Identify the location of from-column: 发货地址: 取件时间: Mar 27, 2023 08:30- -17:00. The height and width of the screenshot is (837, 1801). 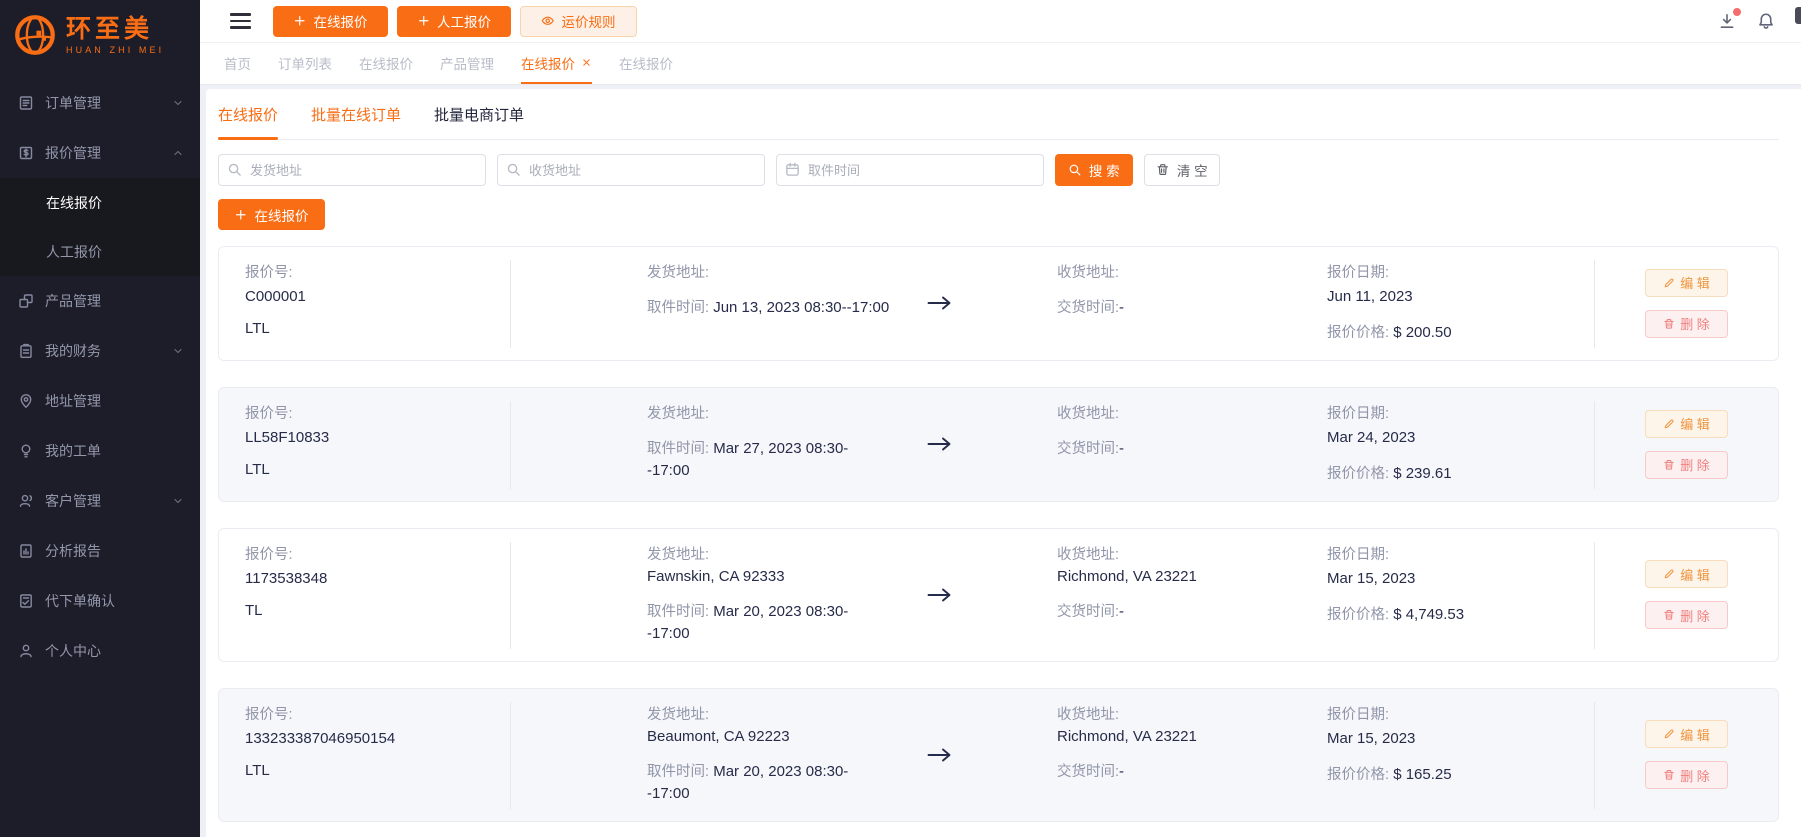
(711, 444).